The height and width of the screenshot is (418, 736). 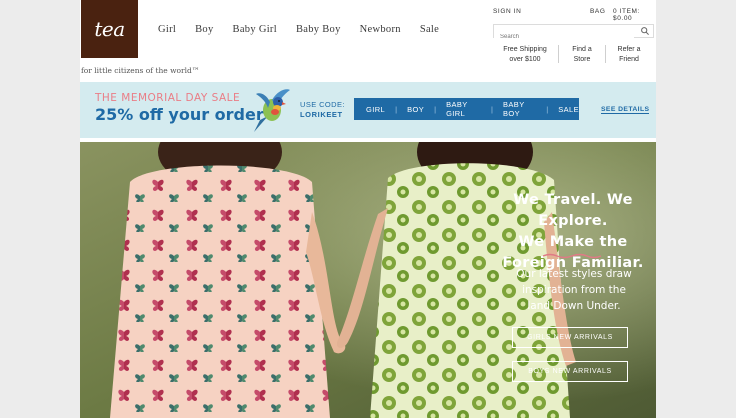 I want to click on main-nav: Girl Boy Baby Girl Baby Boy Newborn Sale, so click(x=308, y=29).